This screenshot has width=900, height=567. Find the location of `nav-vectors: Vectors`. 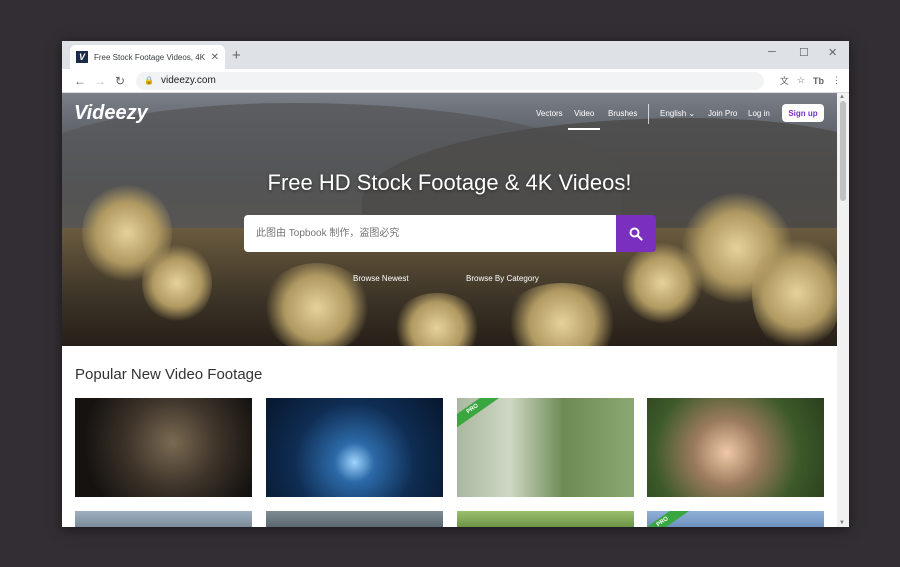

nav-vectors: Vectors is located at coordinates (549, 113).